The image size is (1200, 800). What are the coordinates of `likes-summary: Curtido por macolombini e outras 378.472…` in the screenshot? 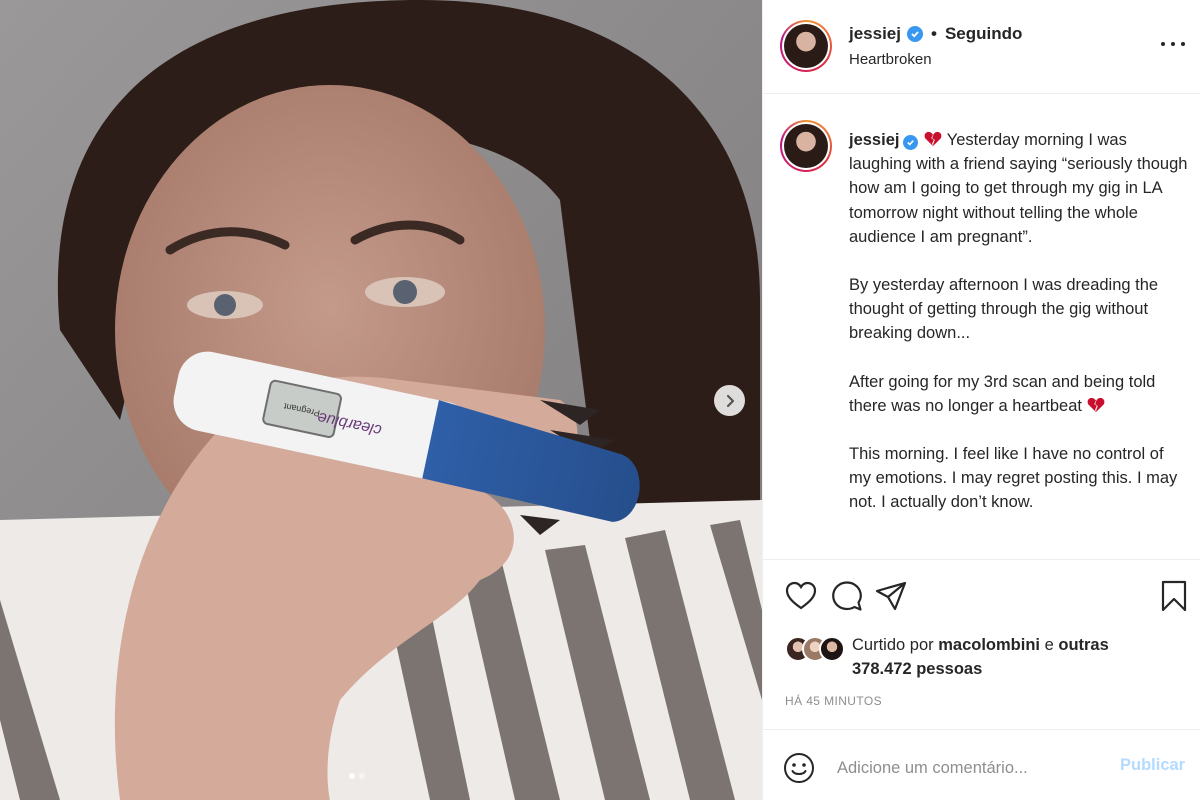 It's located at (948, 657).